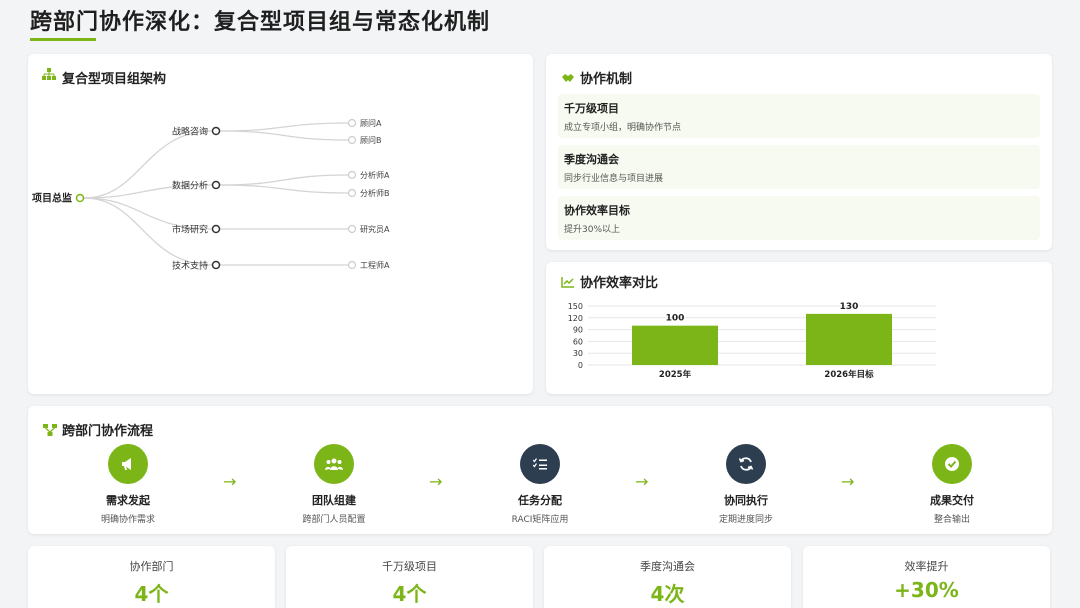  I want to click on org-leaf-label: 工程师A, so click(375, 265).